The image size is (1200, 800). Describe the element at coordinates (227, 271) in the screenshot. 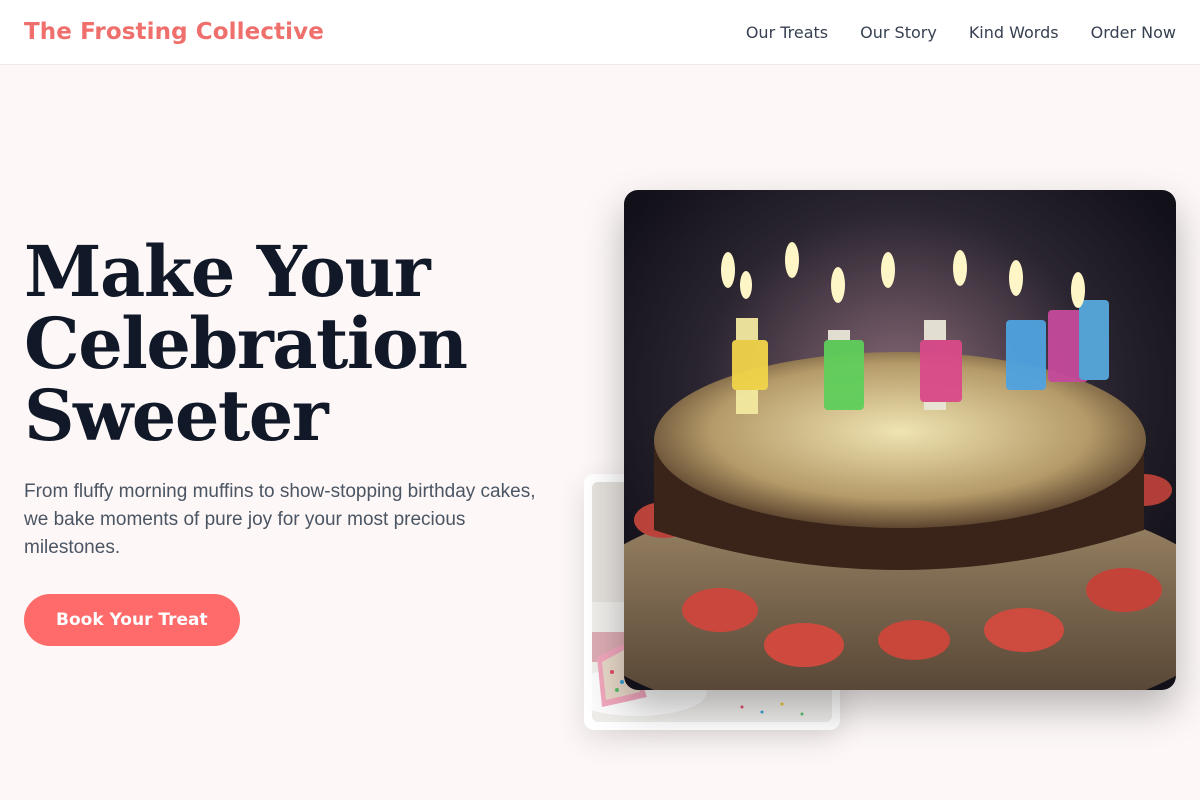

I see `hero-title-line: Make Your` at that location.